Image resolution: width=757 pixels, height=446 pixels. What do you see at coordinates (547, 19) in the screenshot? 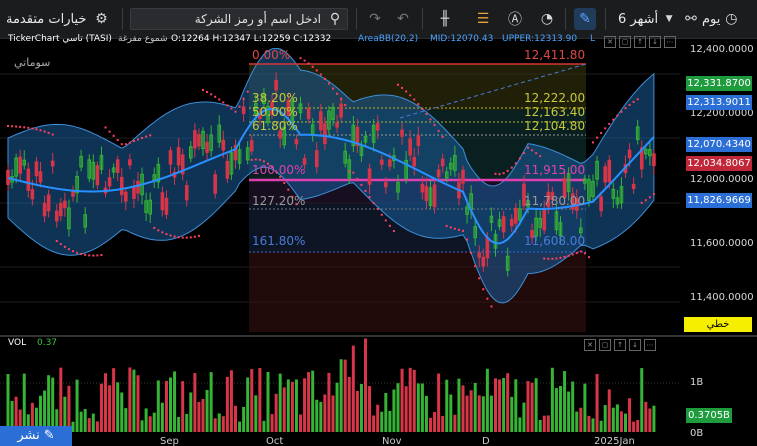
I see `speed-button: ◔` at bounding box center [547, 19].